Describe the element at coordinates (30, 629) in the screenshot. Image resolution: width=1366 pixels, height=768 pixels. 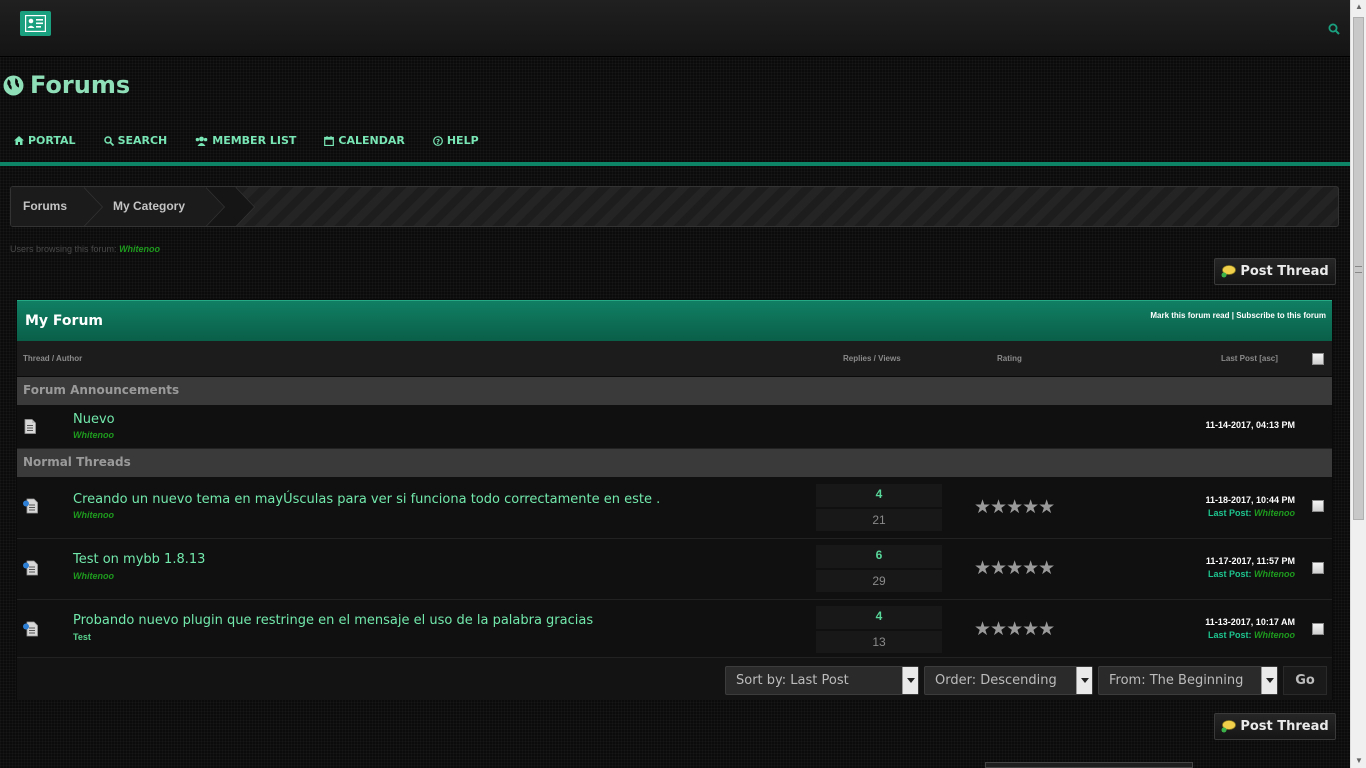
I see `new-posts-document-icon` at that location.